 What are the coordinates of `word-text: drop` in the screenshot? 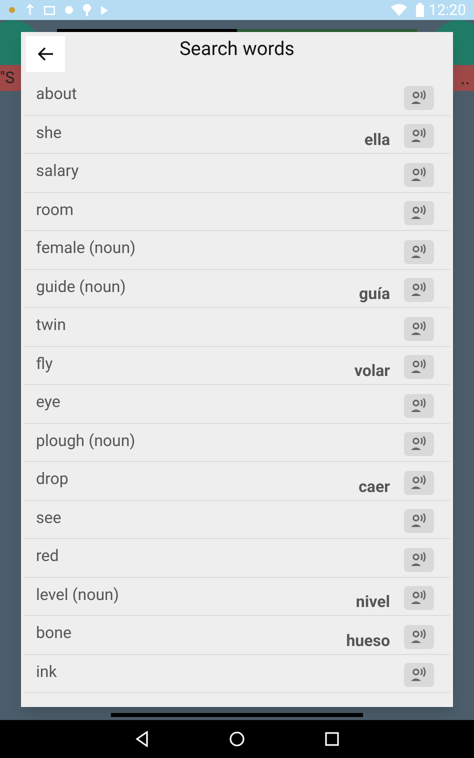 It's located at (52, 479).